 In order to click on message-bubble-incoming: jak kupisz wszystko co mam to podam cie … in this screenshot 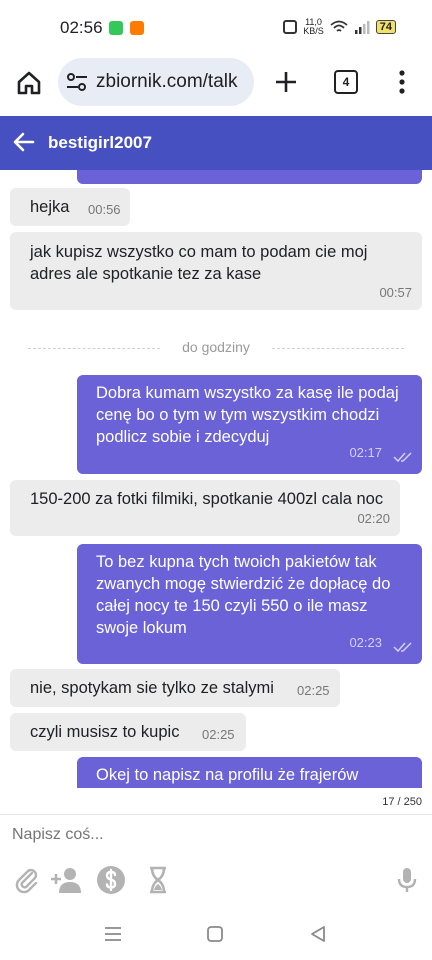, I will do `click(216, 271)`.